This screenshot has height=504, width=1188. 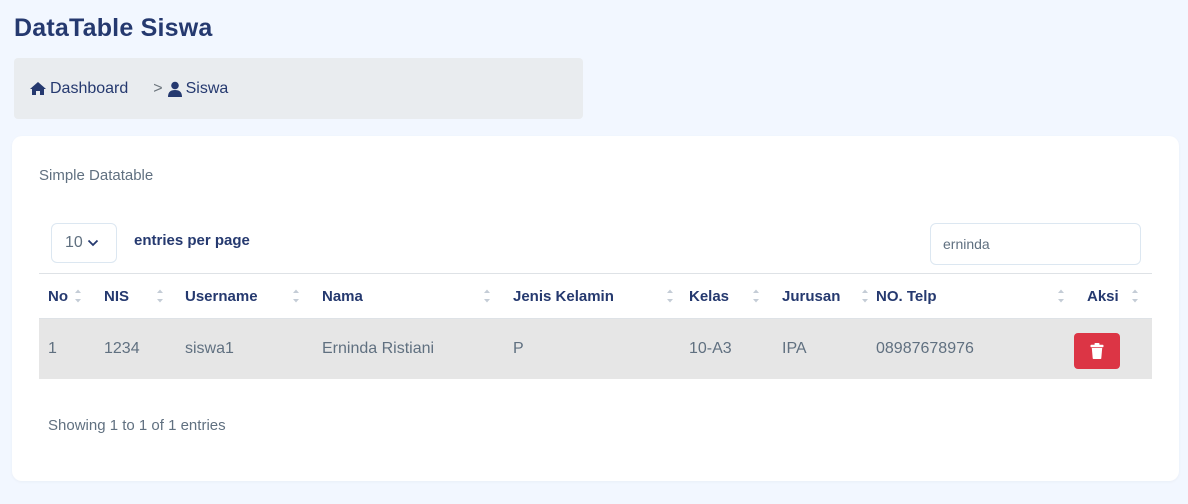 I want to click on search-input, so click(x=1035, y=244).